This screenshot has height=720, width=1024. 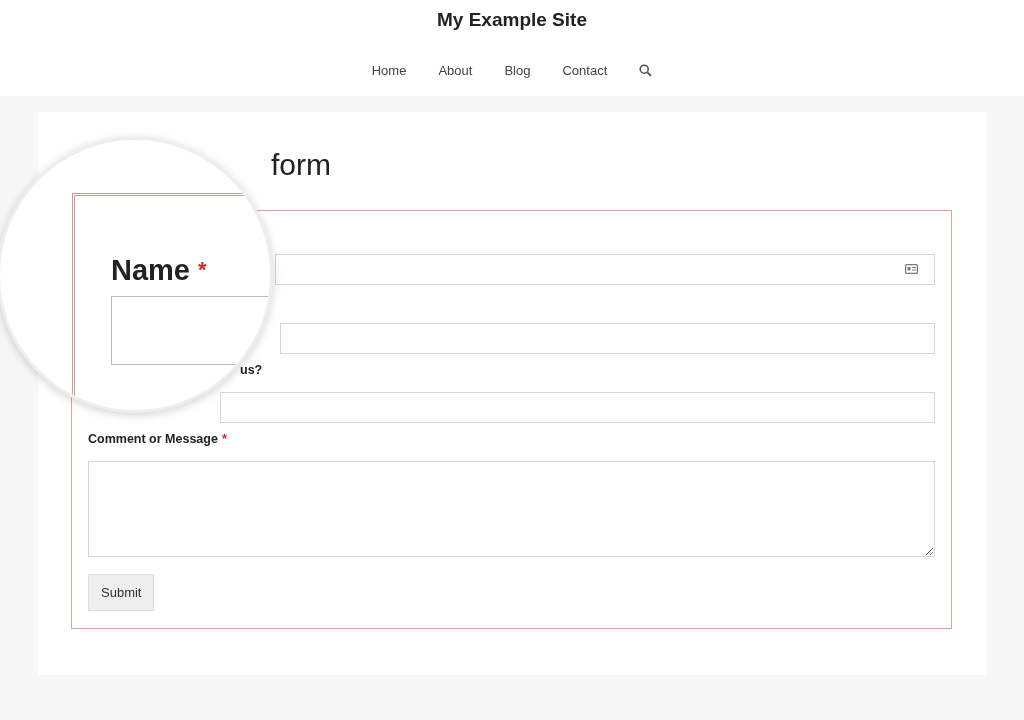 I want to click on search-icon, so click(x=646, y=70).